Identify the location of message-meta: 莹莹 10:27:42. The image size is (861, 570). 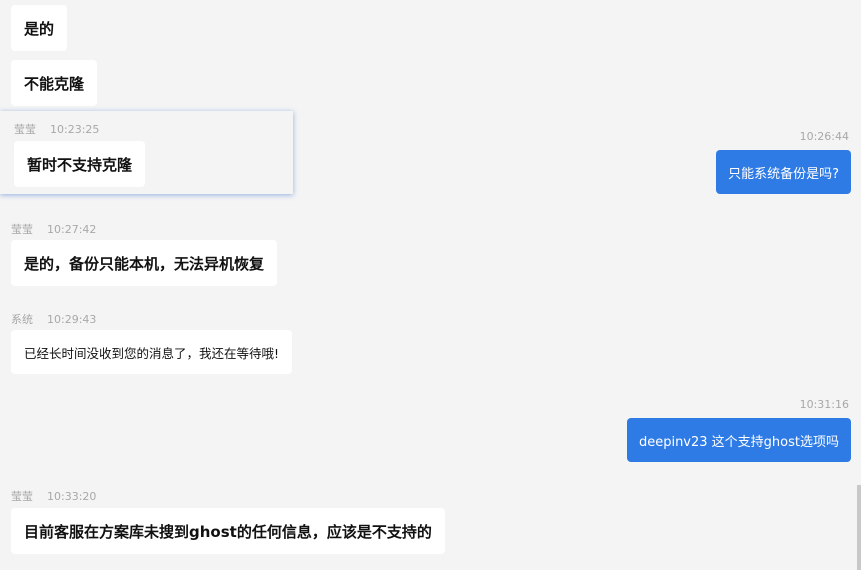
(53, 229).